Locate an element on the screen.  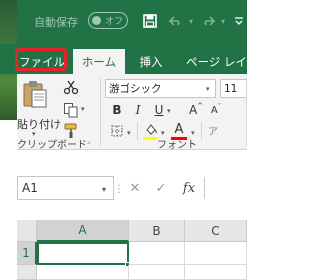
paste-button-label: 貼り付け is located at coordinates (39, 124).